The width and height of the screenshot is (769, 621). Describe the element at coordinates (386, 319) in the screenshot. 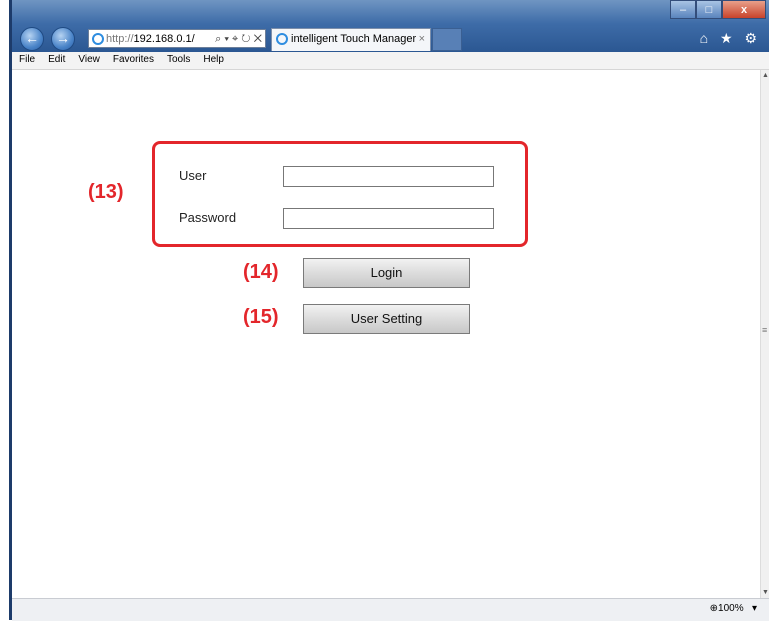

I see `user-setting-button: User Setting` at that location.